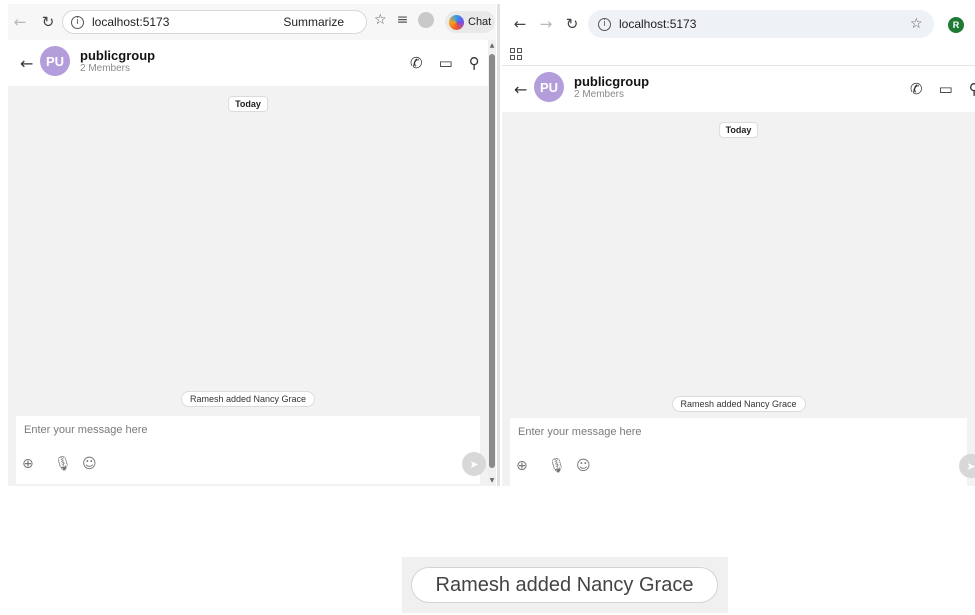 This screenshot has width=975, height=615. Describe the element at coordinates (313, 22) in the screenshot. I see `summarize-button: Summarize` at that location.